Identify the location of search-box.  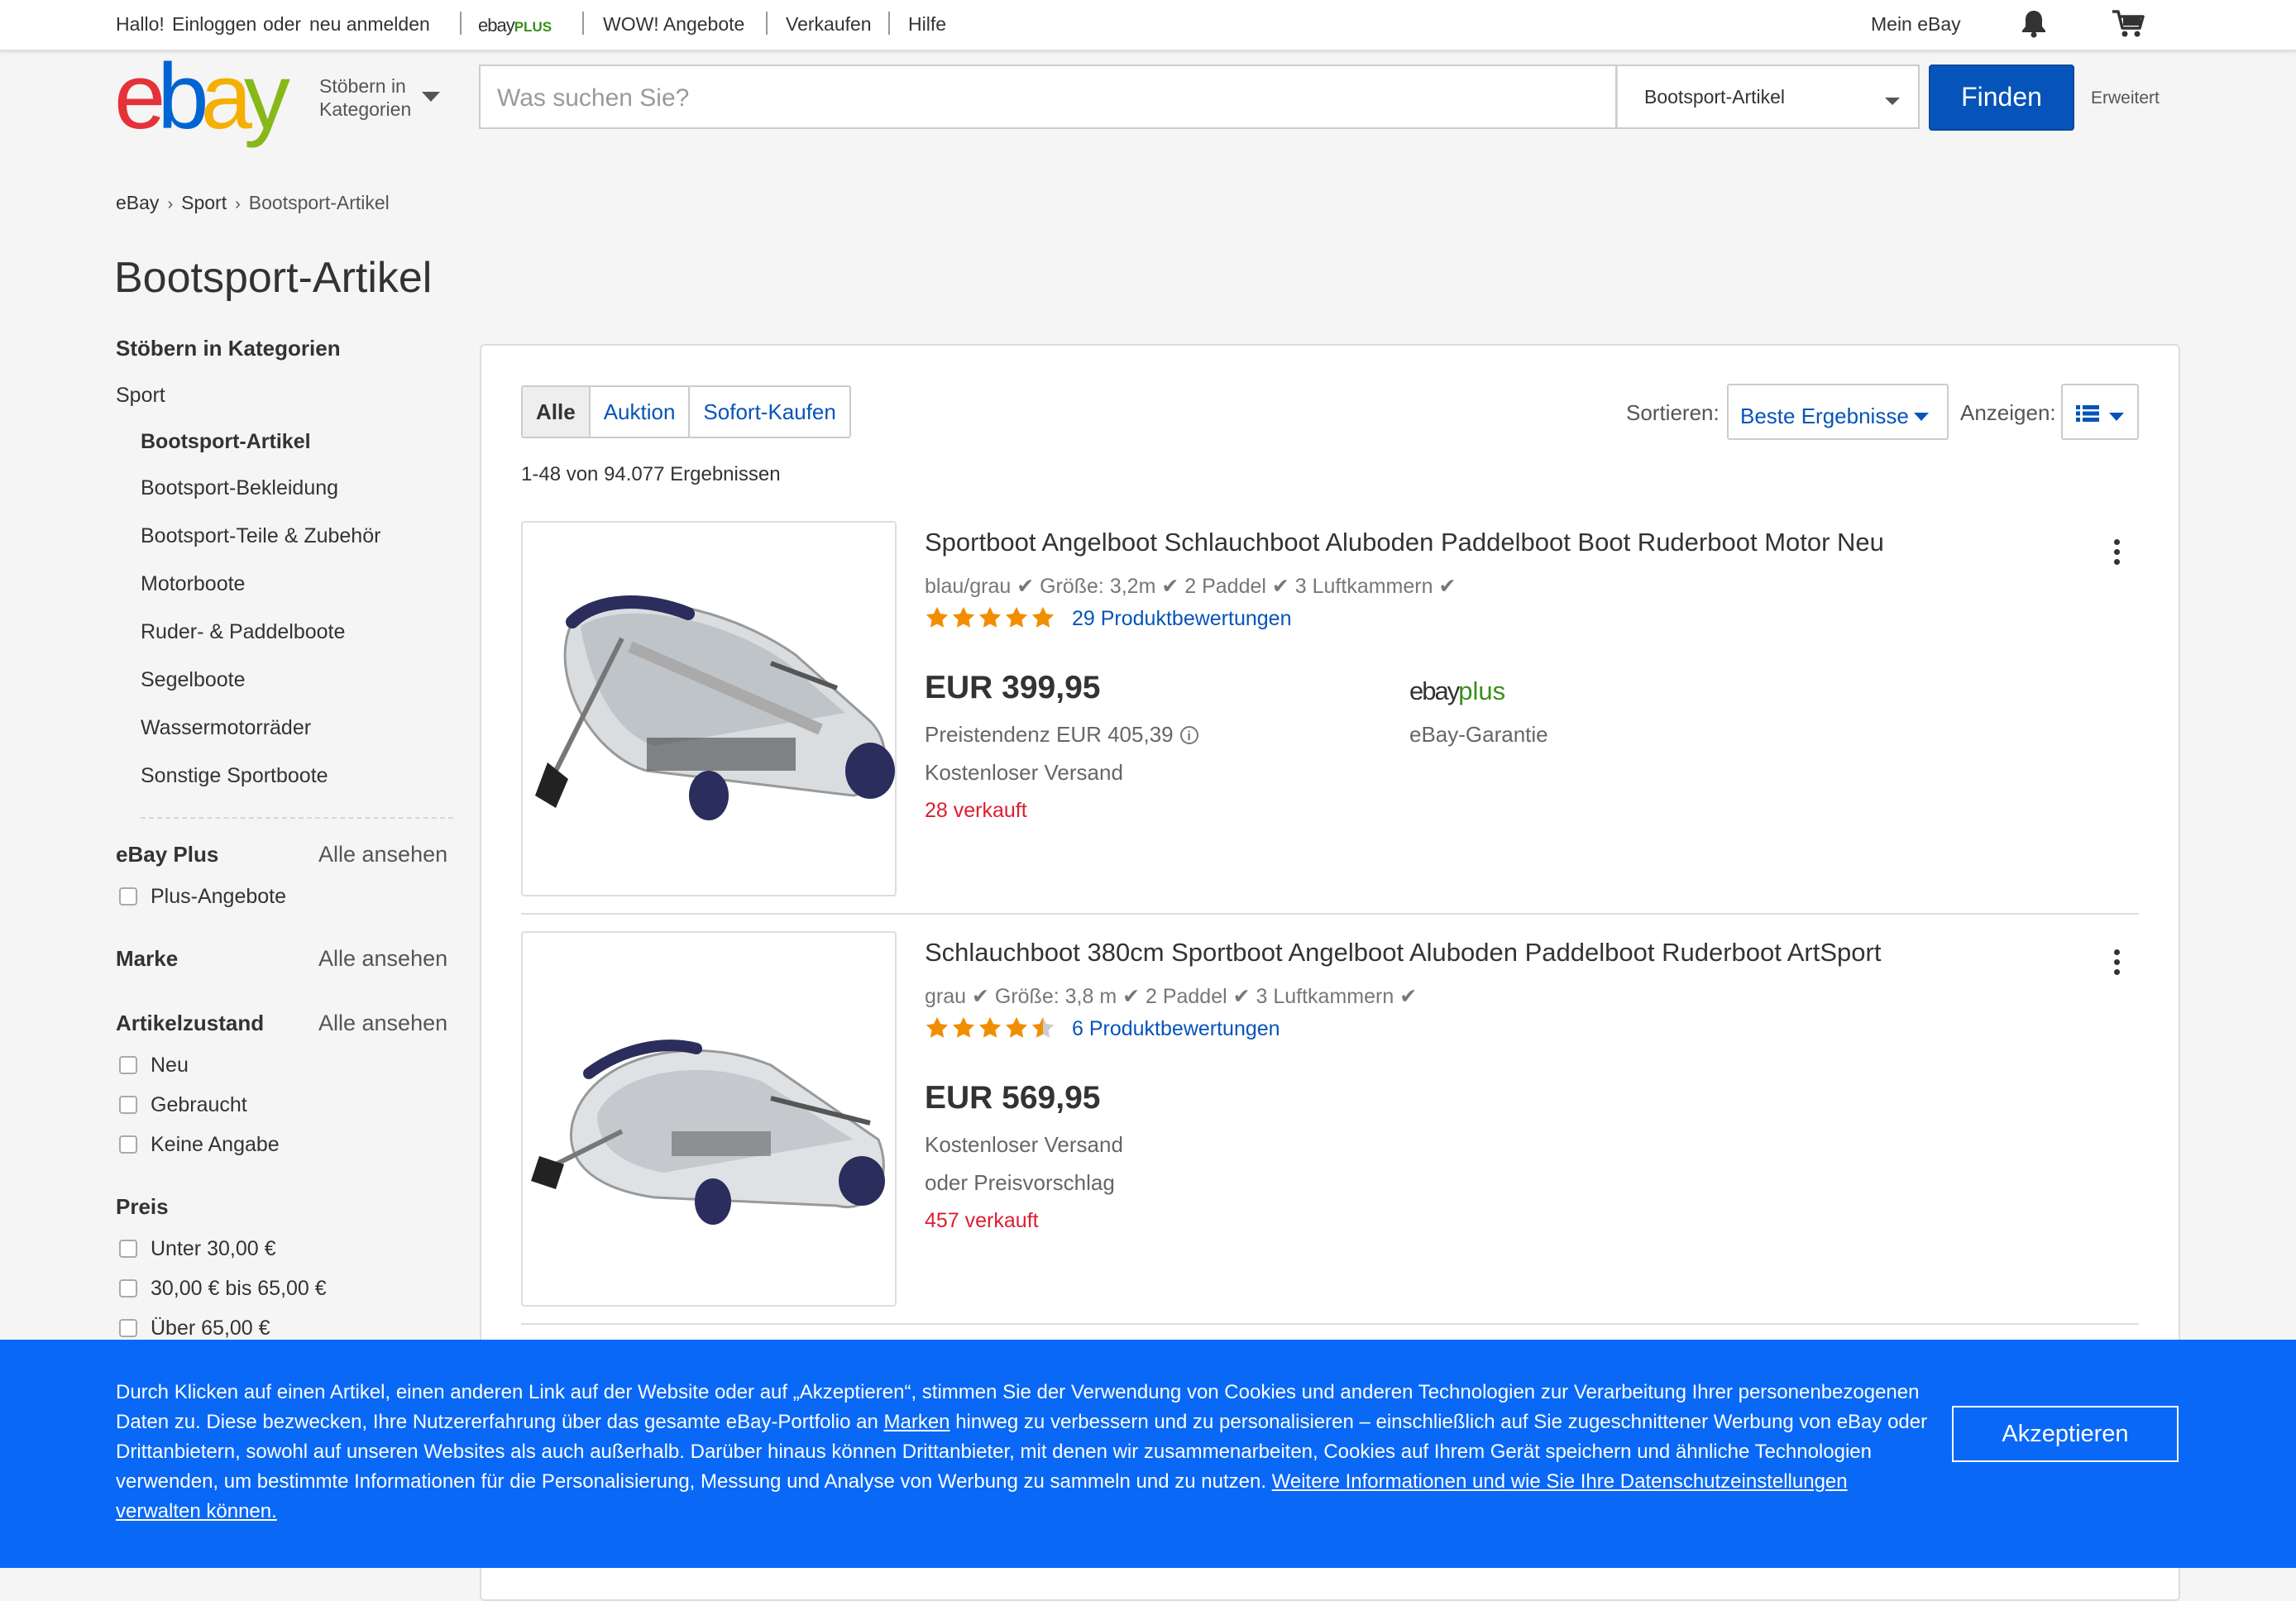
(1048, 97).